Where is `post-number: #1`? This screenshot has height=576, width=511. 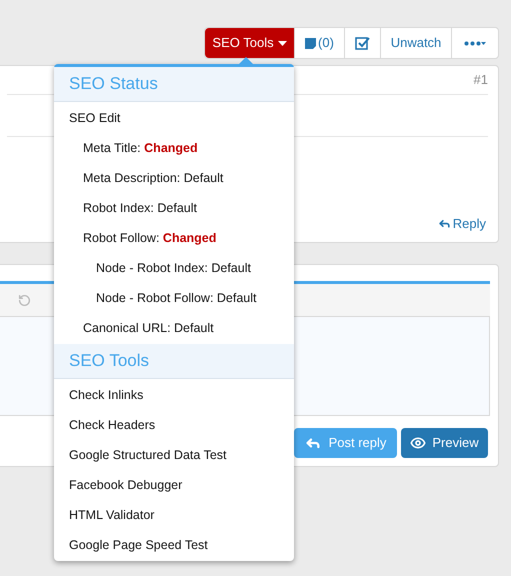
post-number: #1 is located at coordinates (481, 80).